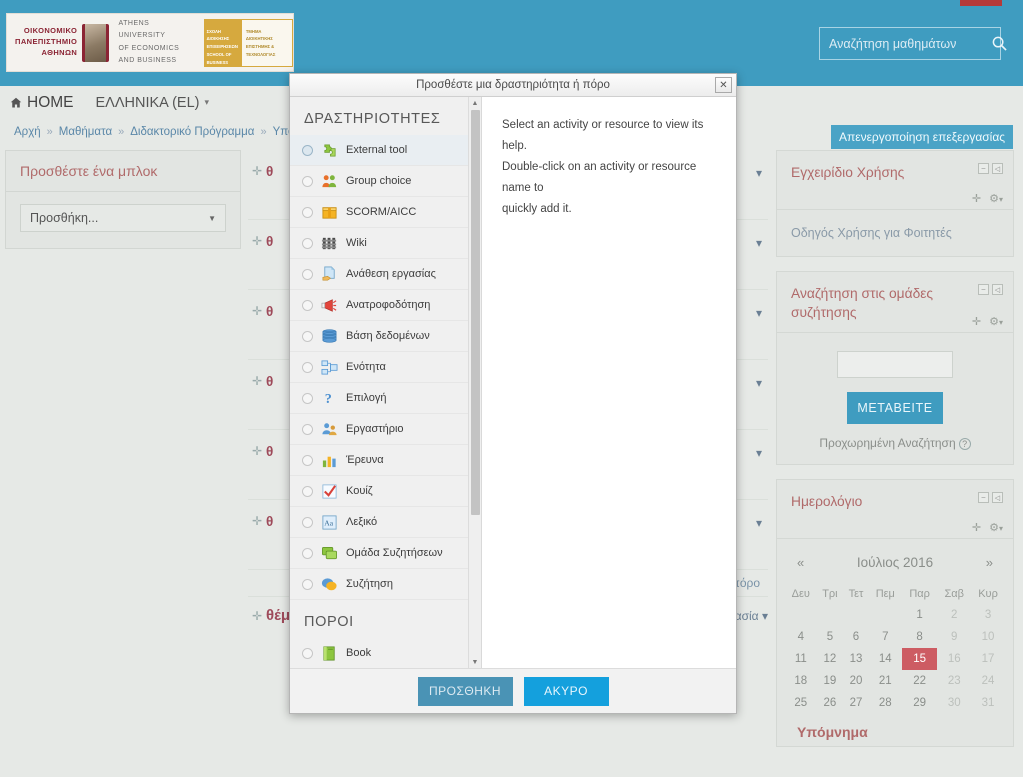 This screenshot has width=1023, height=777. I want to click on calendar-day: 23, so click(954, 681).